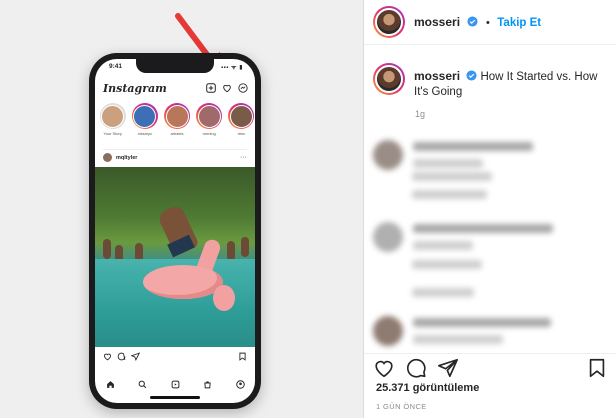  What do you see at coordinates (437, 76) in the screenshot?
I see `caption-username: mosseri` at bounding box center [437, 76].